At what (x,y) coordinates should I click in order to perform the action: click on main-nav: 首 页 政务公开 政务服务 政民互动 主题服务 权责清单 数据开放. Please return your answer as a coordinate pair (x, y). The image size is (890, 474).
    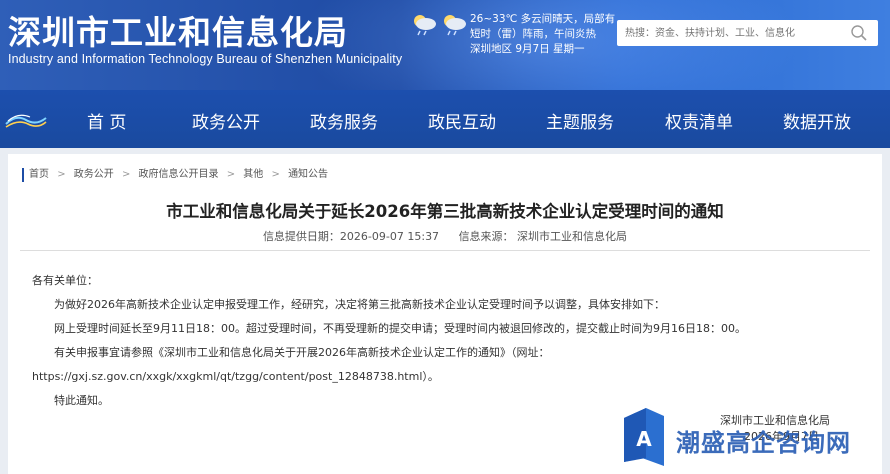
    Looking at the image, I should click on (445, 119).